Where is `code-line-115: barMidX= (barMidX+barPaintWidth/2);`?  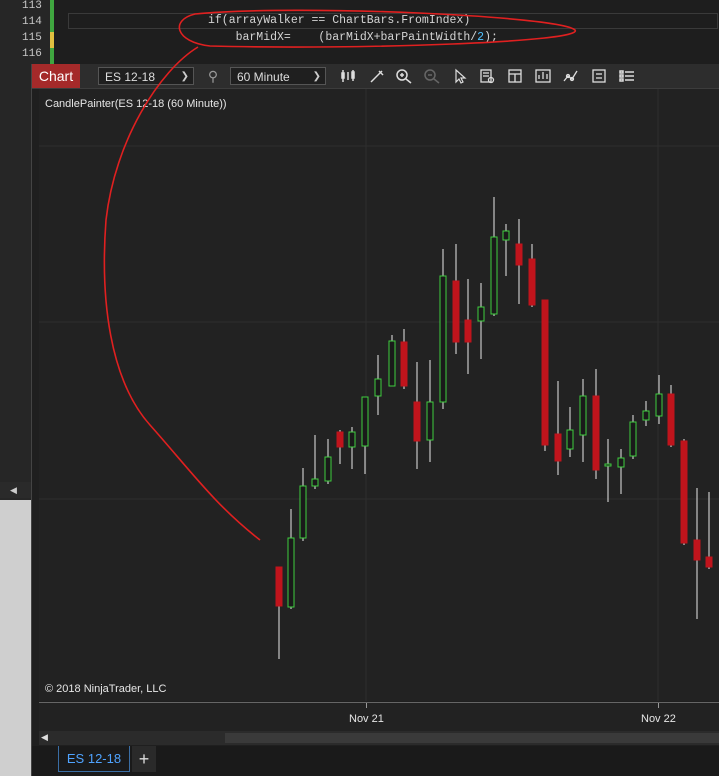
code-line-115: barMidX= (barMidX+barPaintWidth/2); is located at coordinates (353, 38).